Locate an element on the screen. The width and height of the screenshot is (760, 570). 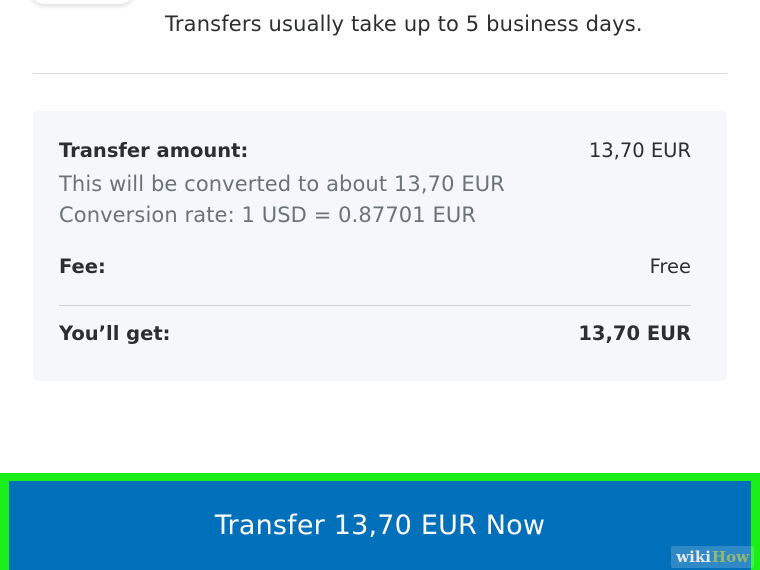
divider is located at coordinates (380, 73).